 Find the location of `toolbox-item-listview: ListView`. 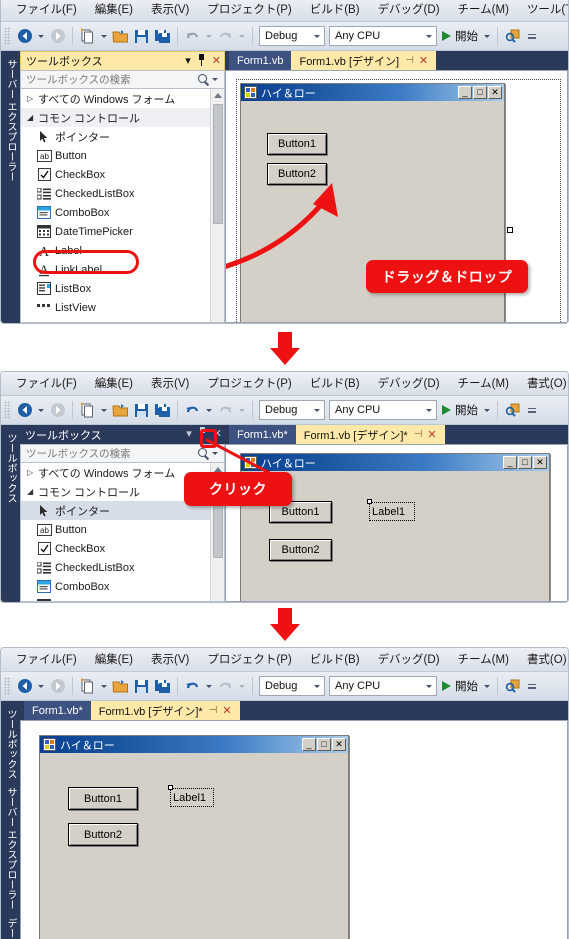

toolbox-item-listview: ListView is located at coordinates (115, 307).